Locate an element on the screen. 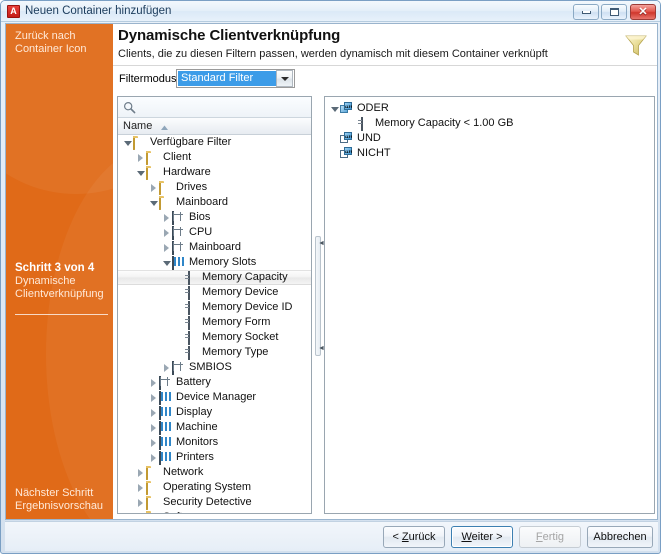 Image resolution: width=661 pixels, height=554 pixels. tree-node: Drives is located at coordinates (214, 187).